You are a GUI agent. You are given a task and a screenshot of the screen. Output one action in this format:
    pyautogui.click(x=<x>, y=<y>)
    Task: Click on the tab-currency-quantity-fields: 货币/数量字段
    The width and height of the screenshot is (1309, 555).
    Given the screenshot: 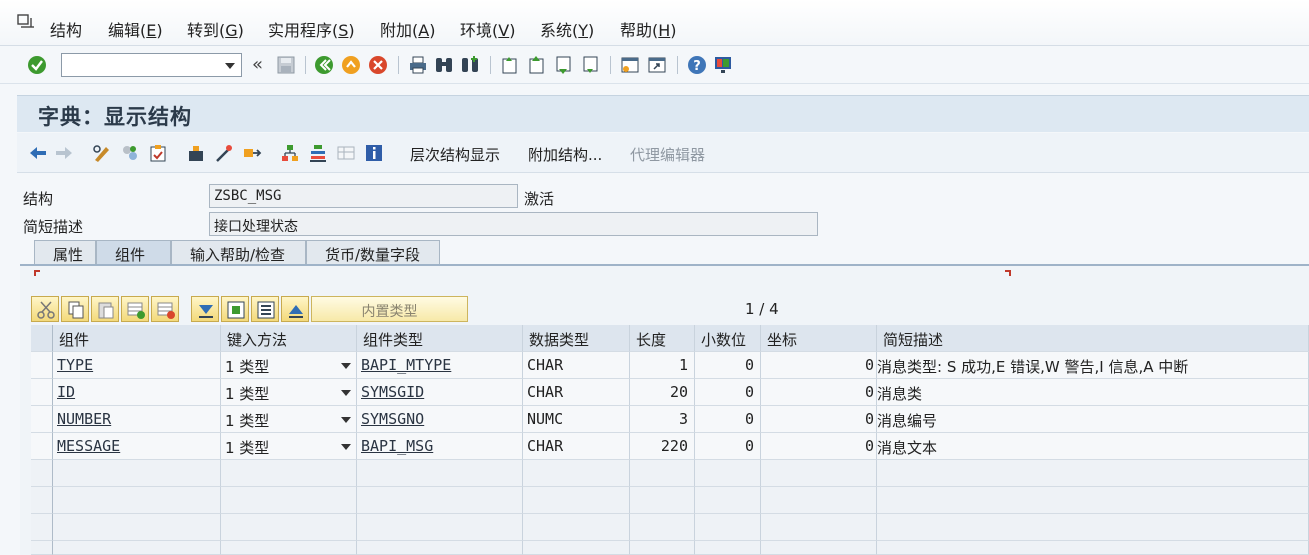 What is the action you would take?
    pyautogui.click(x=373, y=252)
    